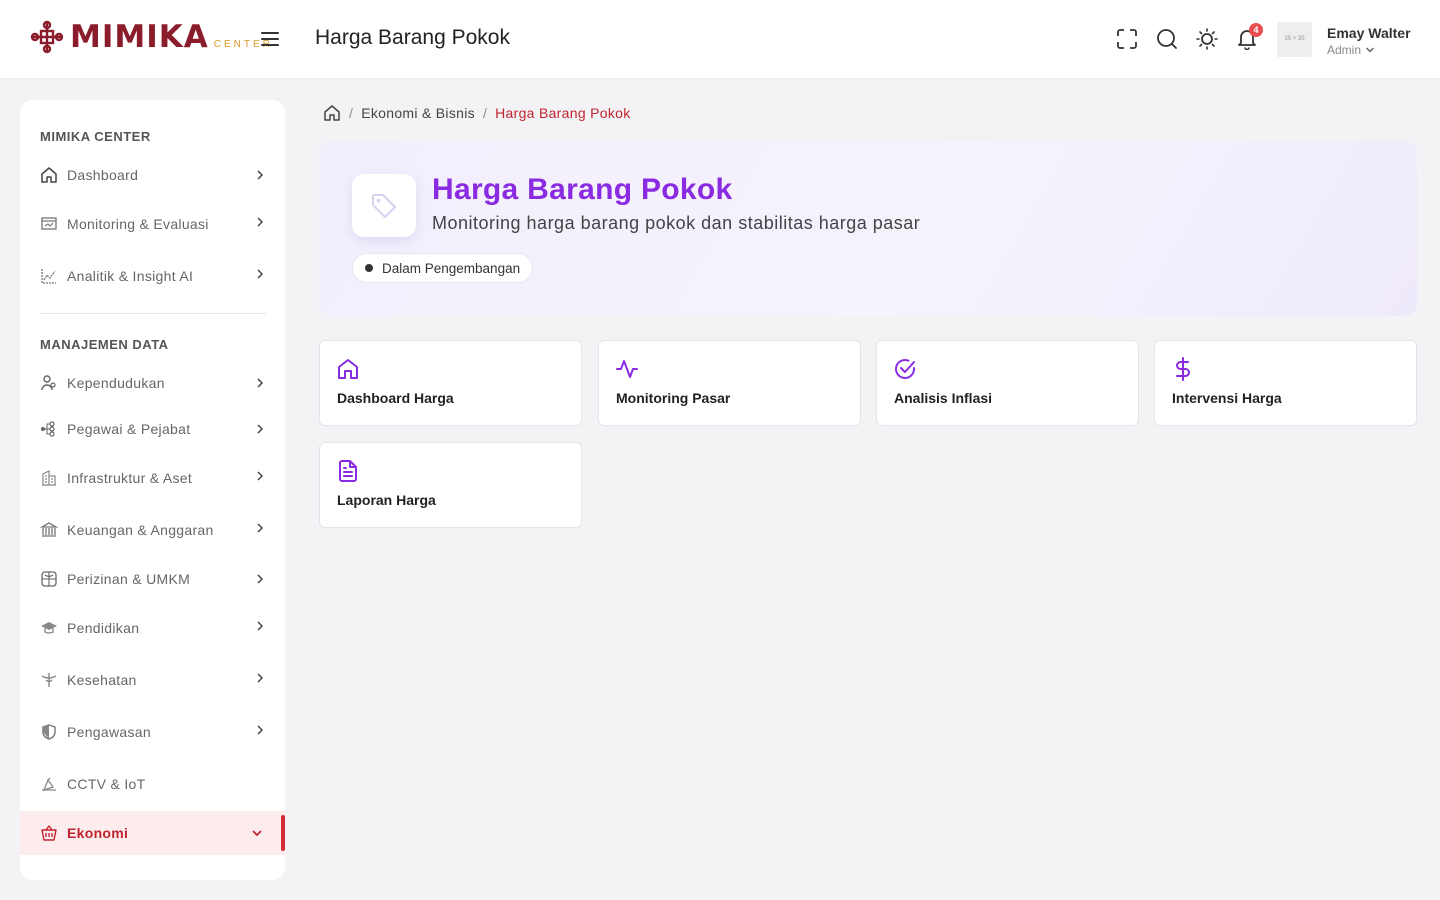  What do you see at coordinates (104, 344) in the screenshot?
I see `sidebar-section-title: MANAJEMEN DATA` at bounding box center [104, 344].